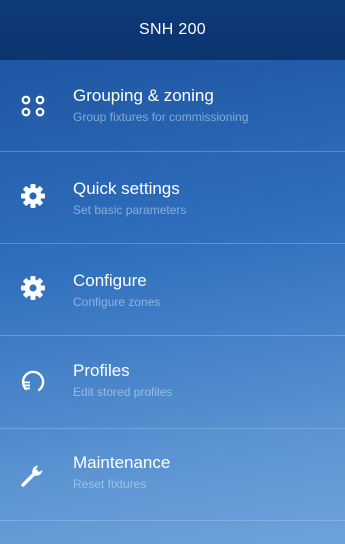 The image size is (345, 544). What do you see at coordinates (122, 462) in the screenshot?
I see `menu-item-title: Maintenance` at bounding box center [122, 462].